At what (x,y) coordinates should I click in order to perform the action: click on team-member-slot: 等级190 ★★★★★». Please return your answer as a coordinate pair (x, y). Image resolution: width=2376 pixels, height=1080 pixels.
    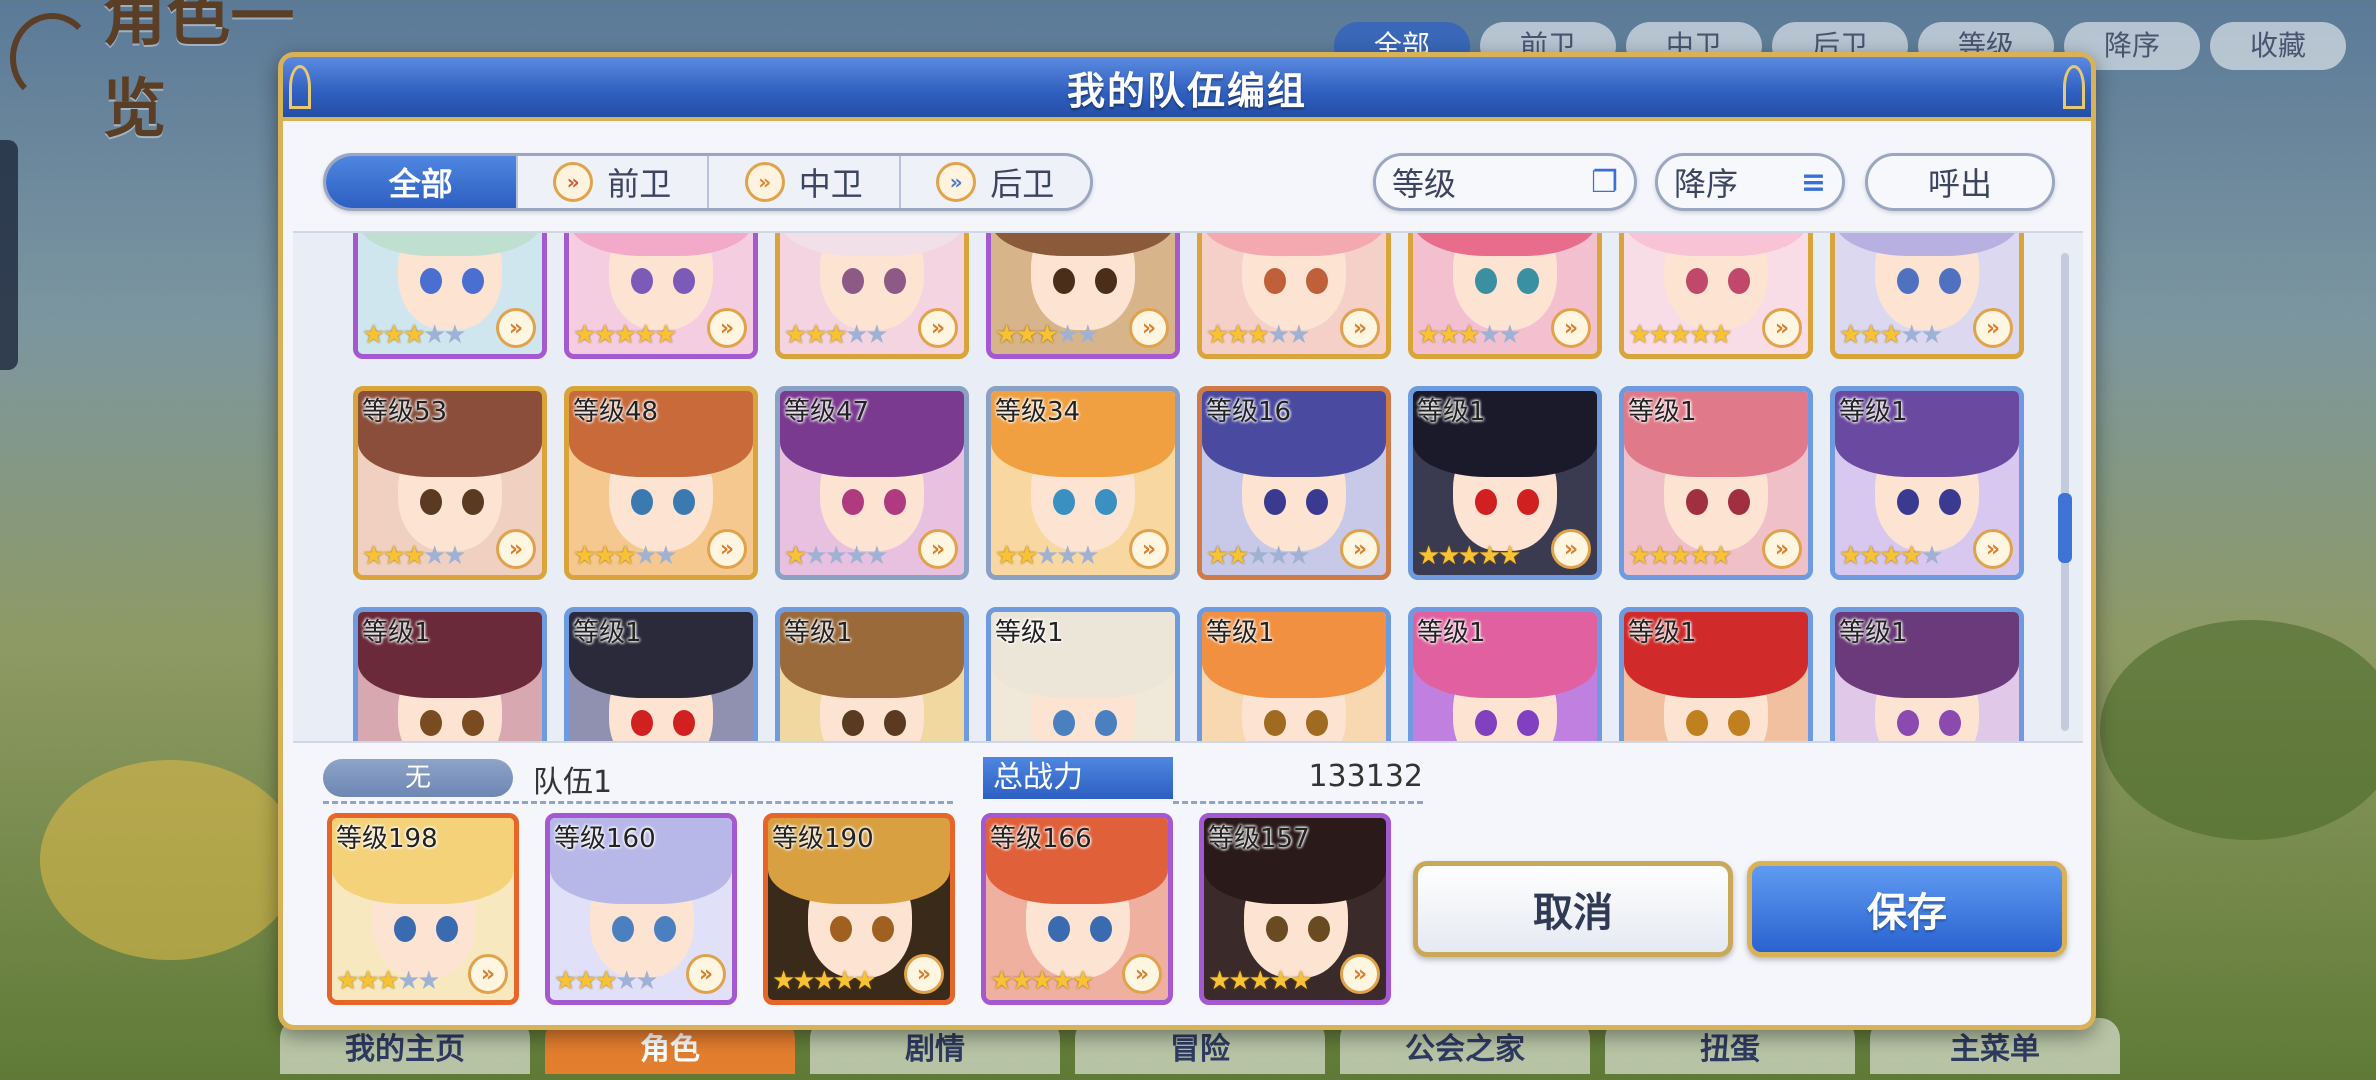
    Looking at the image, I should click on (859, 909).